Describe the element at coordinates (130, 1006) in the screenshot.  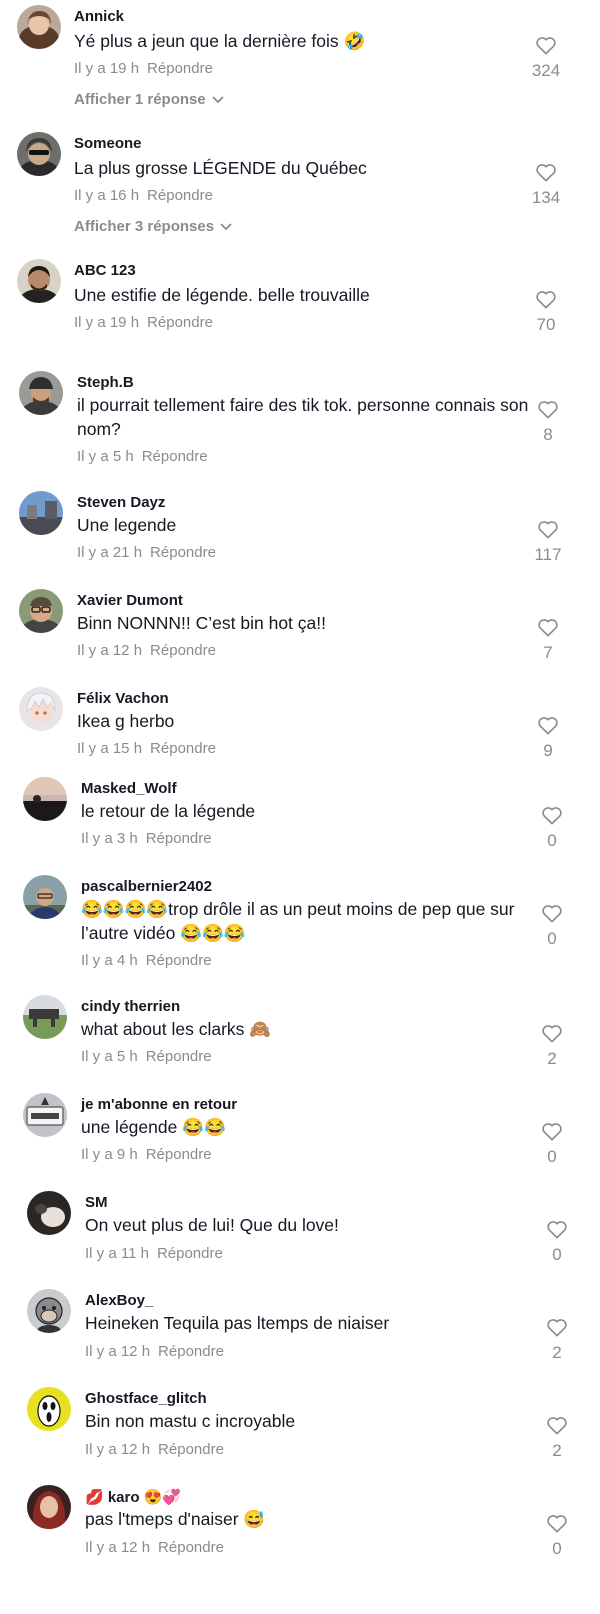
I see `comment-username: cindy therrien` at that location.